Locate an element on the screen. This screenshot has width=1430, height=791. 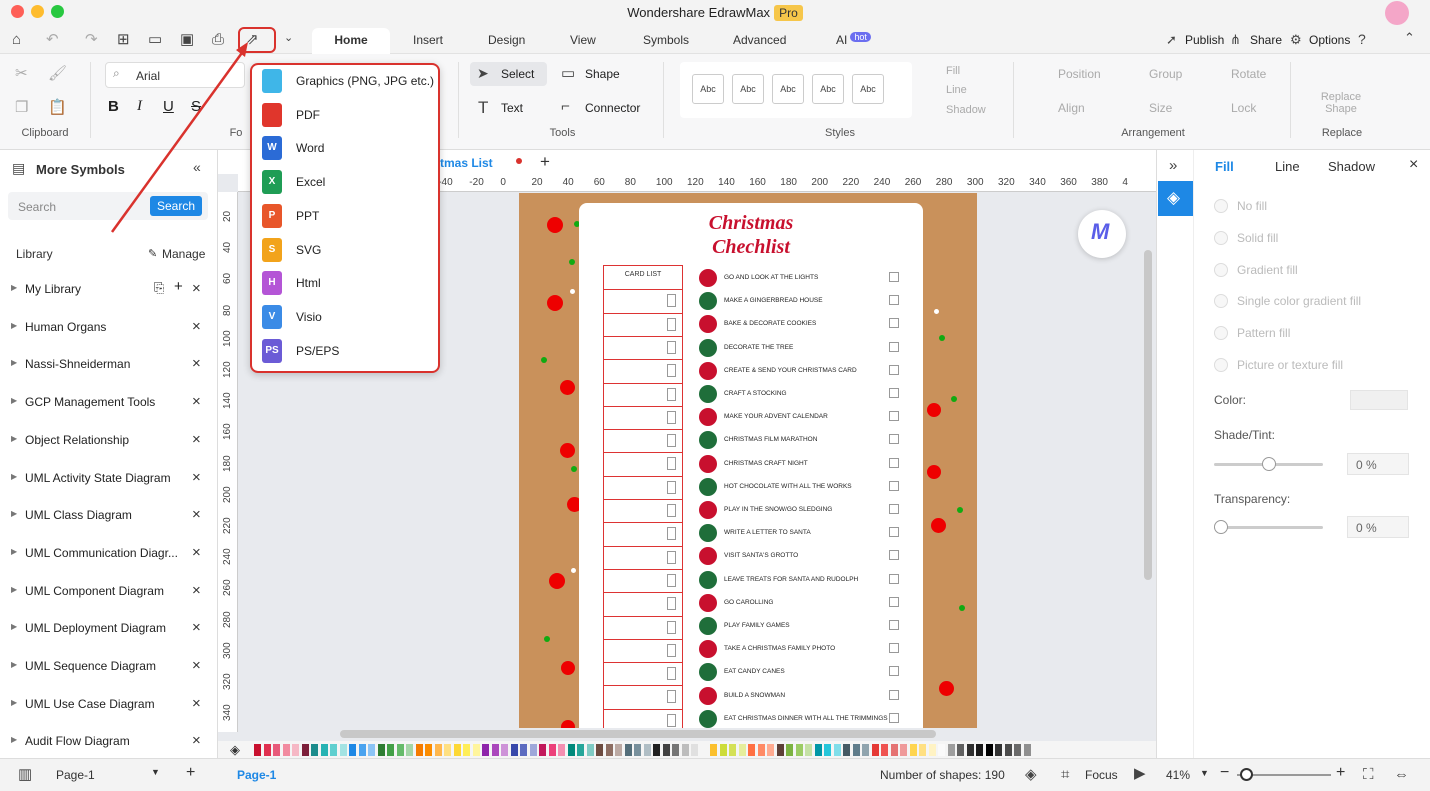
chevron-down-icon: ▼ is located at coordinates (155, 772).